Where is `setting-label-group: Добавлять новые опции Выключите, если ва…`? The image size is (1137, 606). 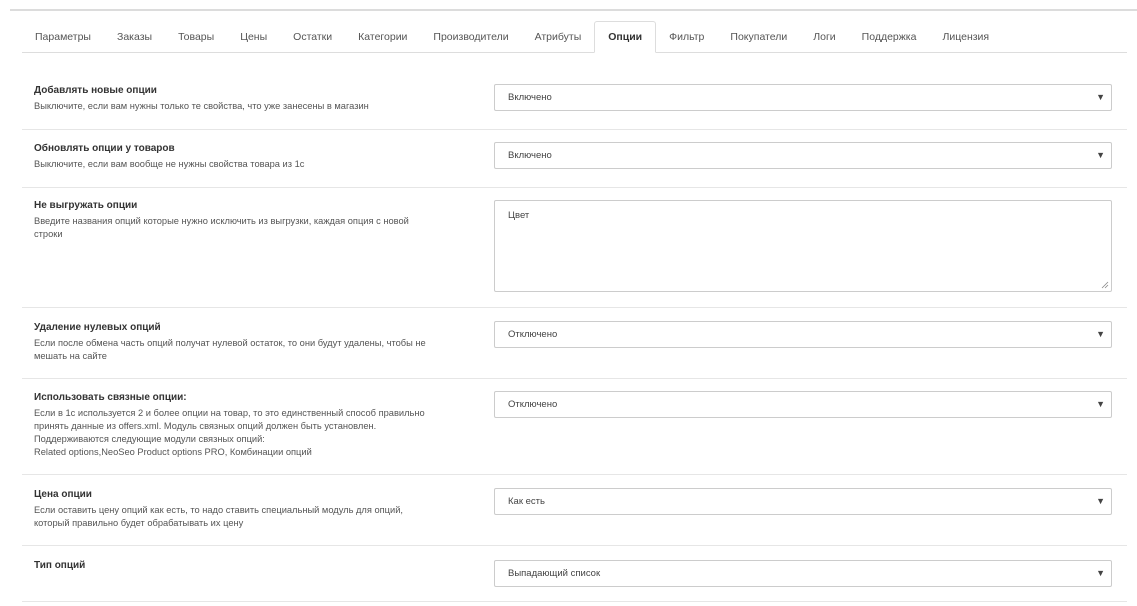
setting-label-group: Добавлять новые опции Выключите, если ва… is located at coordinates (249, 98).